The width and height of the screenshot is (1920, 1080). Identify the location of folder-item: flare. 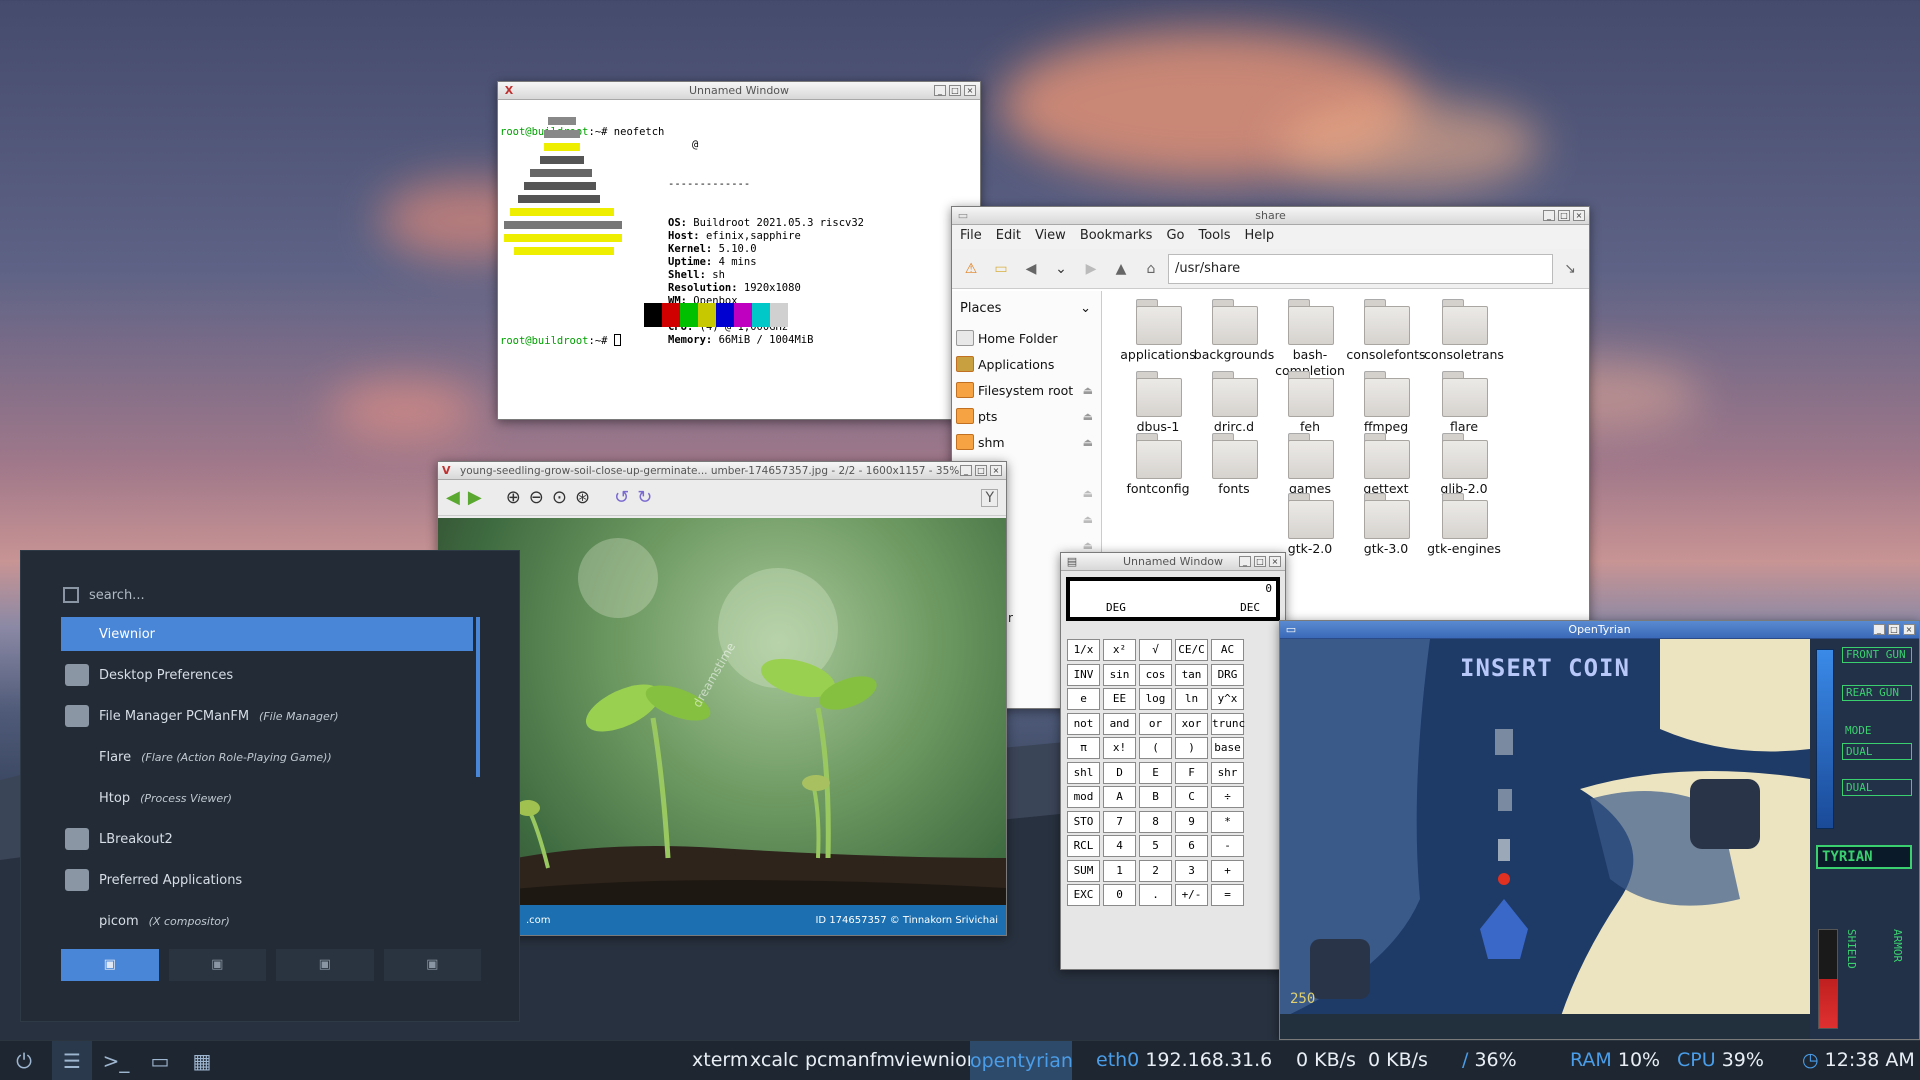
(1464, 403).